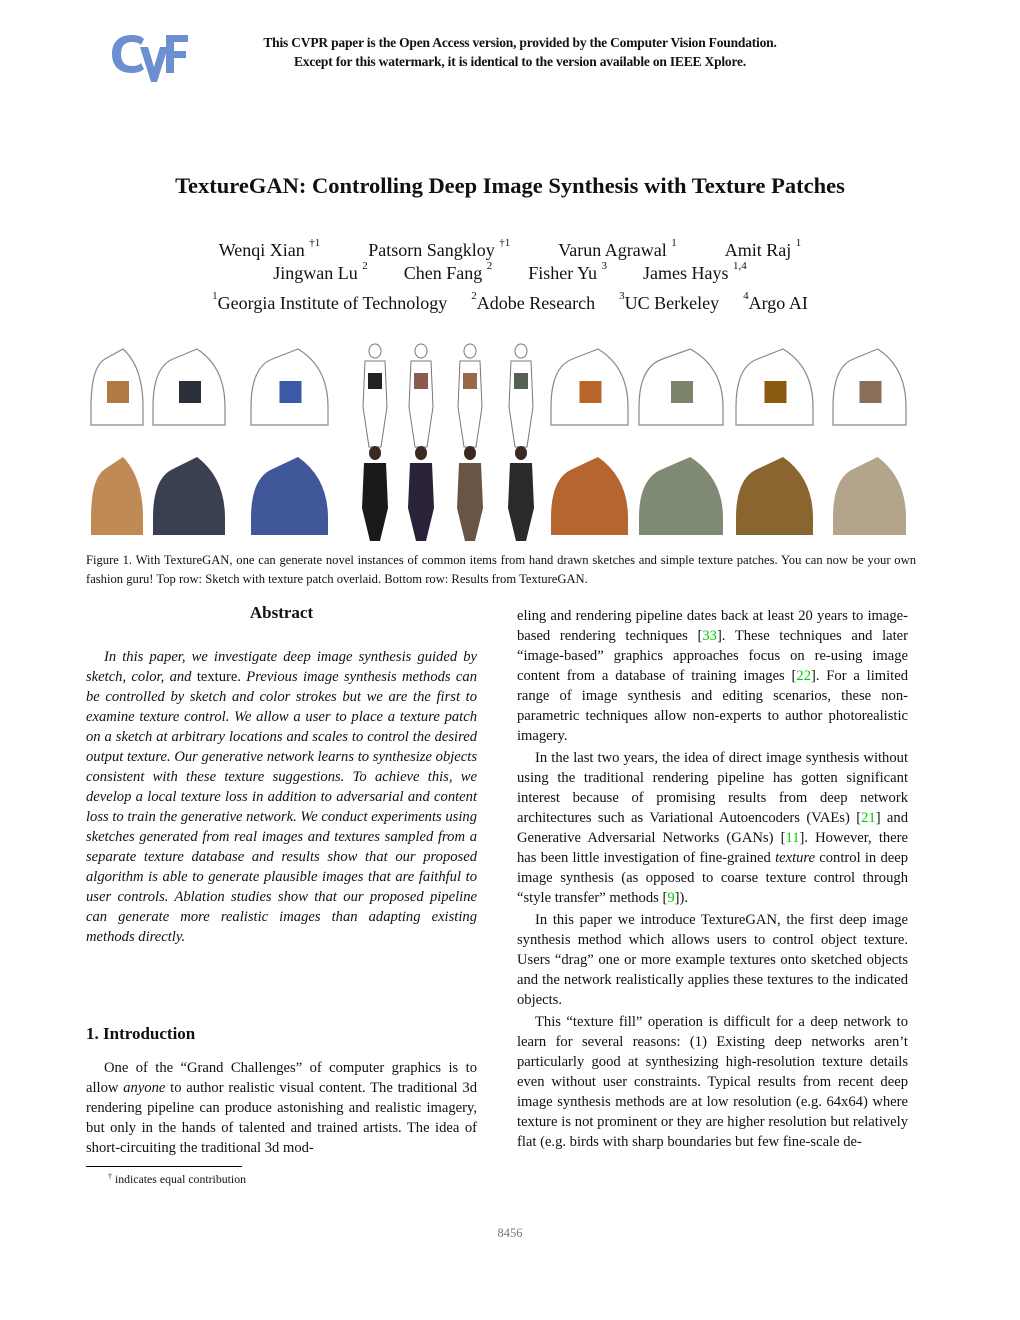 The width and height of the screenshot is (1020, 1320). Describe the element at coordinates (604, 266) in the screenshot. I see `affiliation-mark: 3` at that location.